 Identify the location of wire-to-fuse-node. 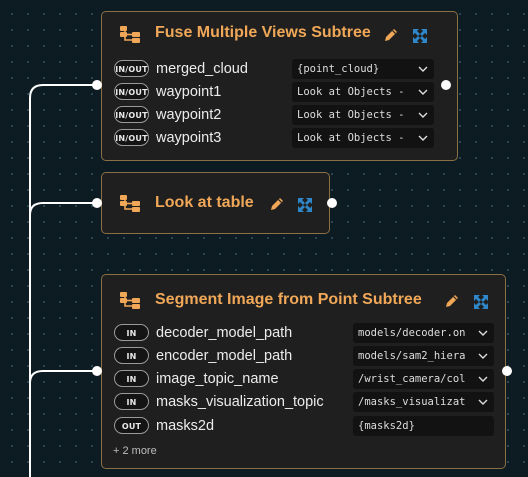
(63, 280).